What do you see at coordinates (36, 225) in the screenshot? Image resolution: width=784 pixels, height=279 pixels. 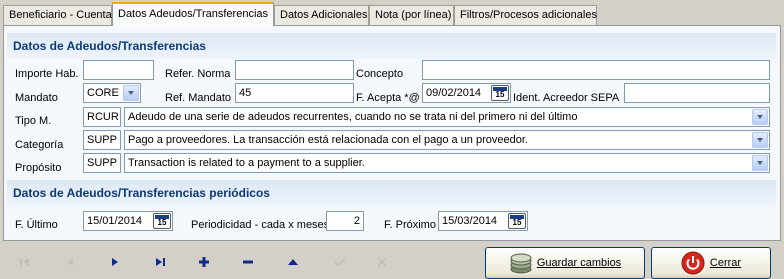 I see `f-ultimo-label: F. Último` at bounding box center [36, 225].